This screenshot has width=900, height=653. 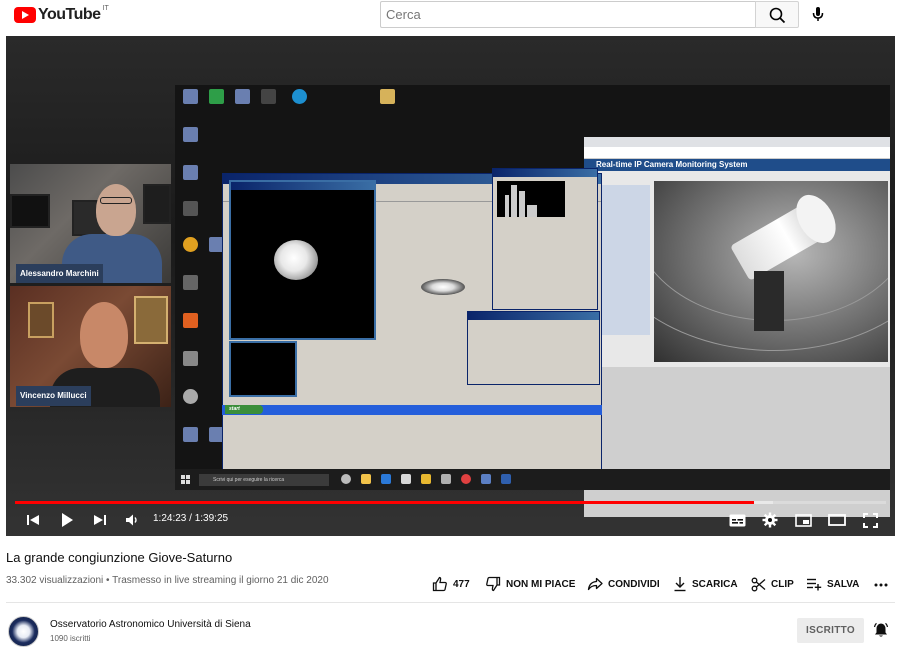 I want to click on fullscreen-icon, so click(x=870, y=520).